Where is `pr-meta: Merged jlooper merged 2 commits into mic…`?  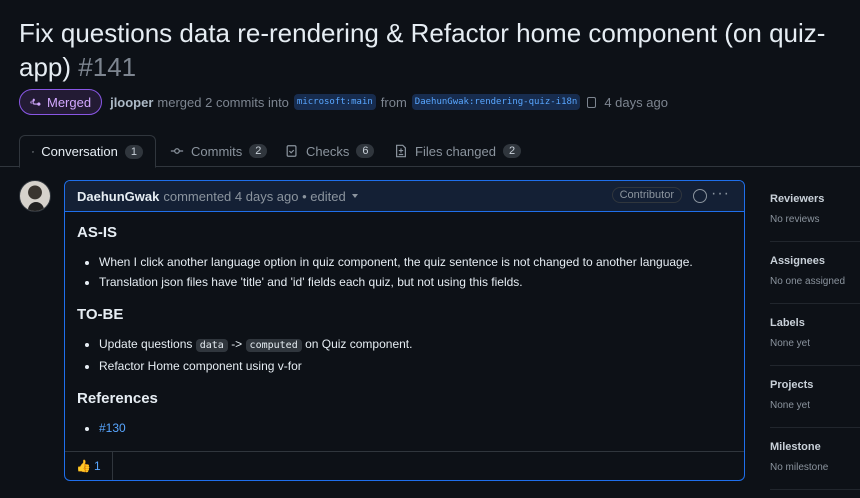
pr-meta: Merged jlooper merged 2 commits into mic… is located at coordinates (343, 102).